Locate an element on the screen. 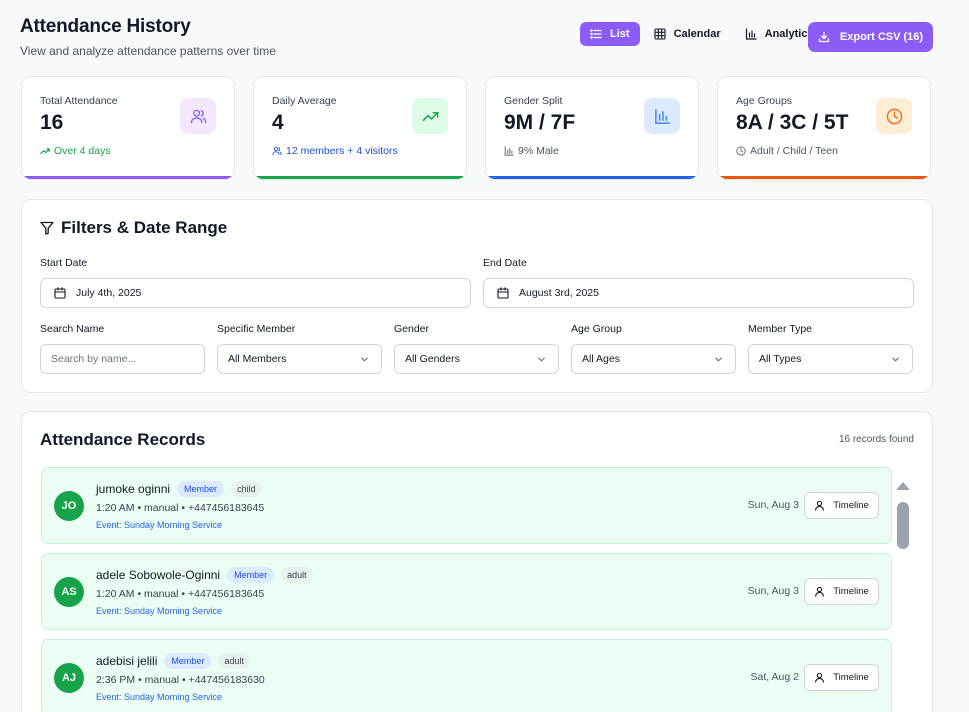 The image size is (969, 712). calendar-icon is located at coordinates (60, 293).